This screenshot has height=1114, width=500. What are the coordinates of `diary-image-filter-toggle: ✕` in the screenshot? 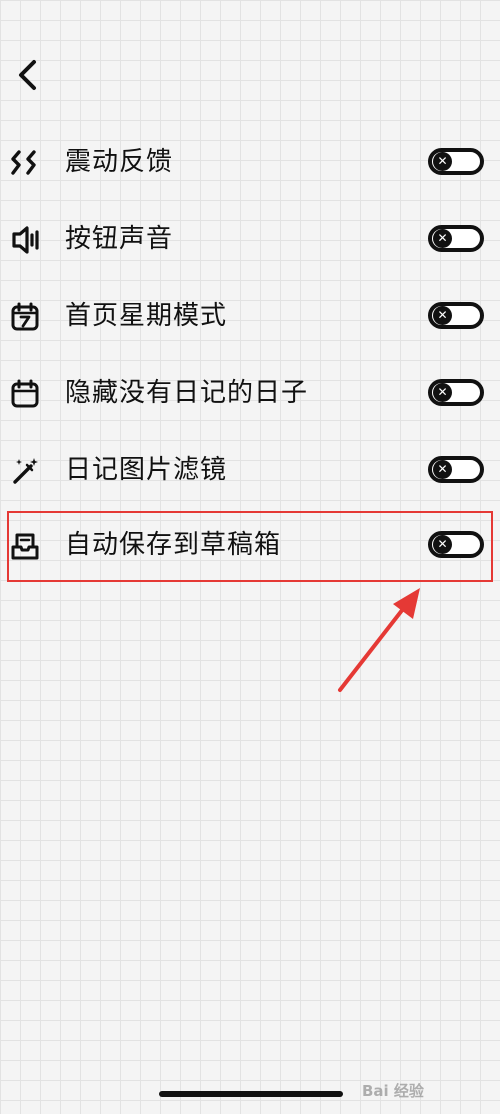 It's located at (456, 469).